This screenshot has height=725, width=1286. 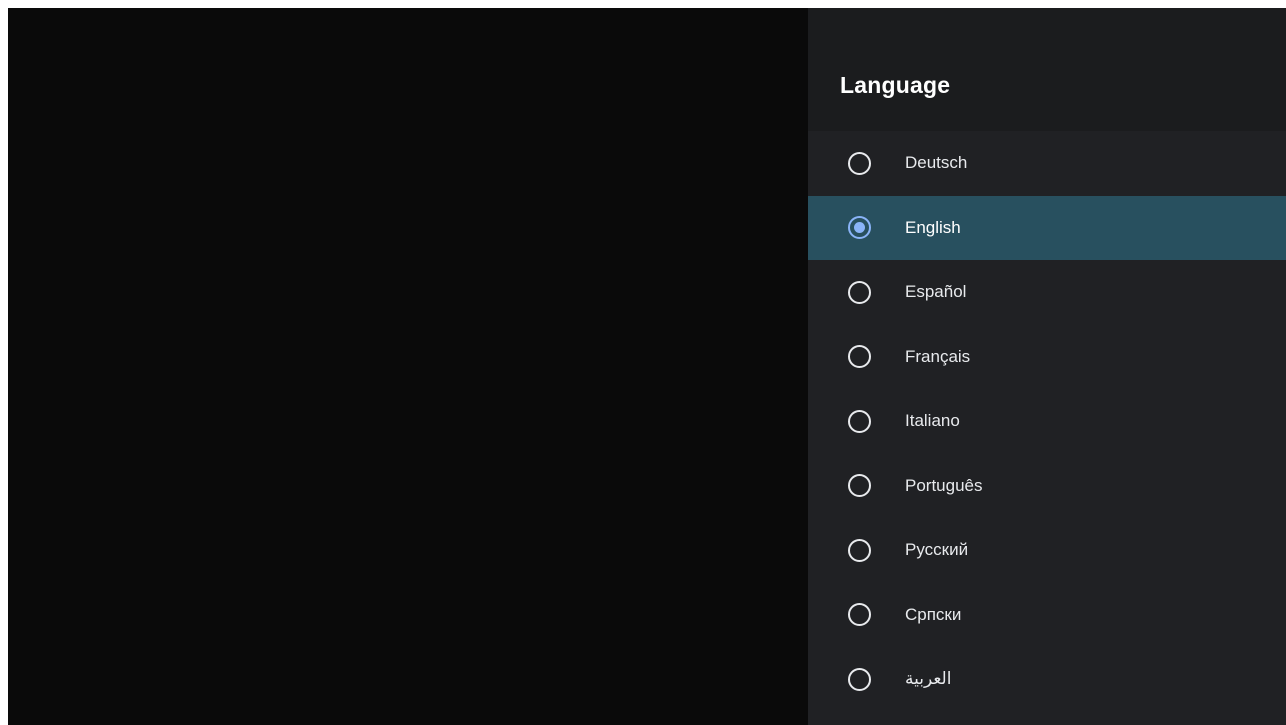 What do you see at coordinates (1047, 227) in the screenshot?
I see `language-option-english: English` at bounding box center [1047, 227].